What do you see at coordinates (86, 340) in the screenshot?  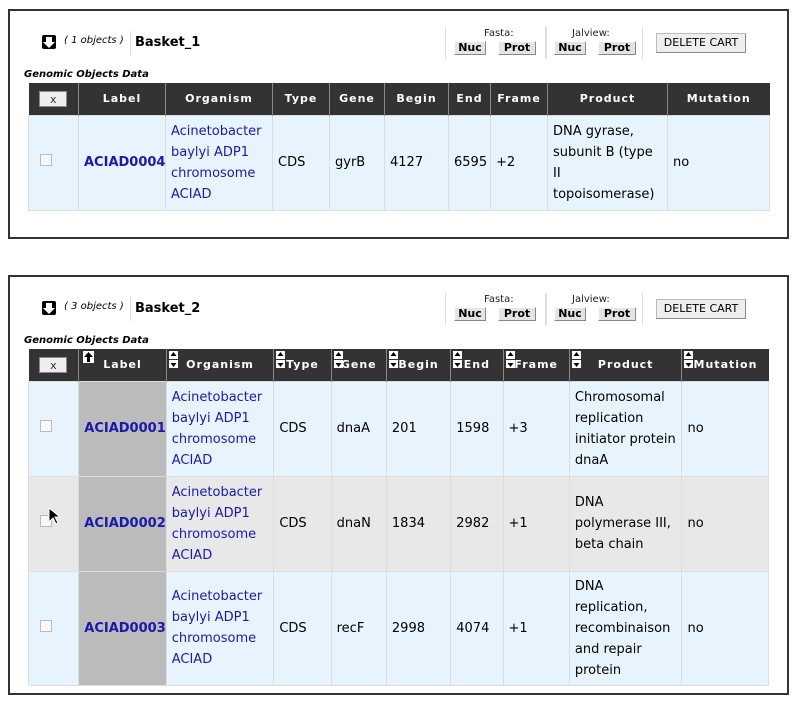 I see `table-caption: Genomic Objects Data` at bounding box center [86, 340].